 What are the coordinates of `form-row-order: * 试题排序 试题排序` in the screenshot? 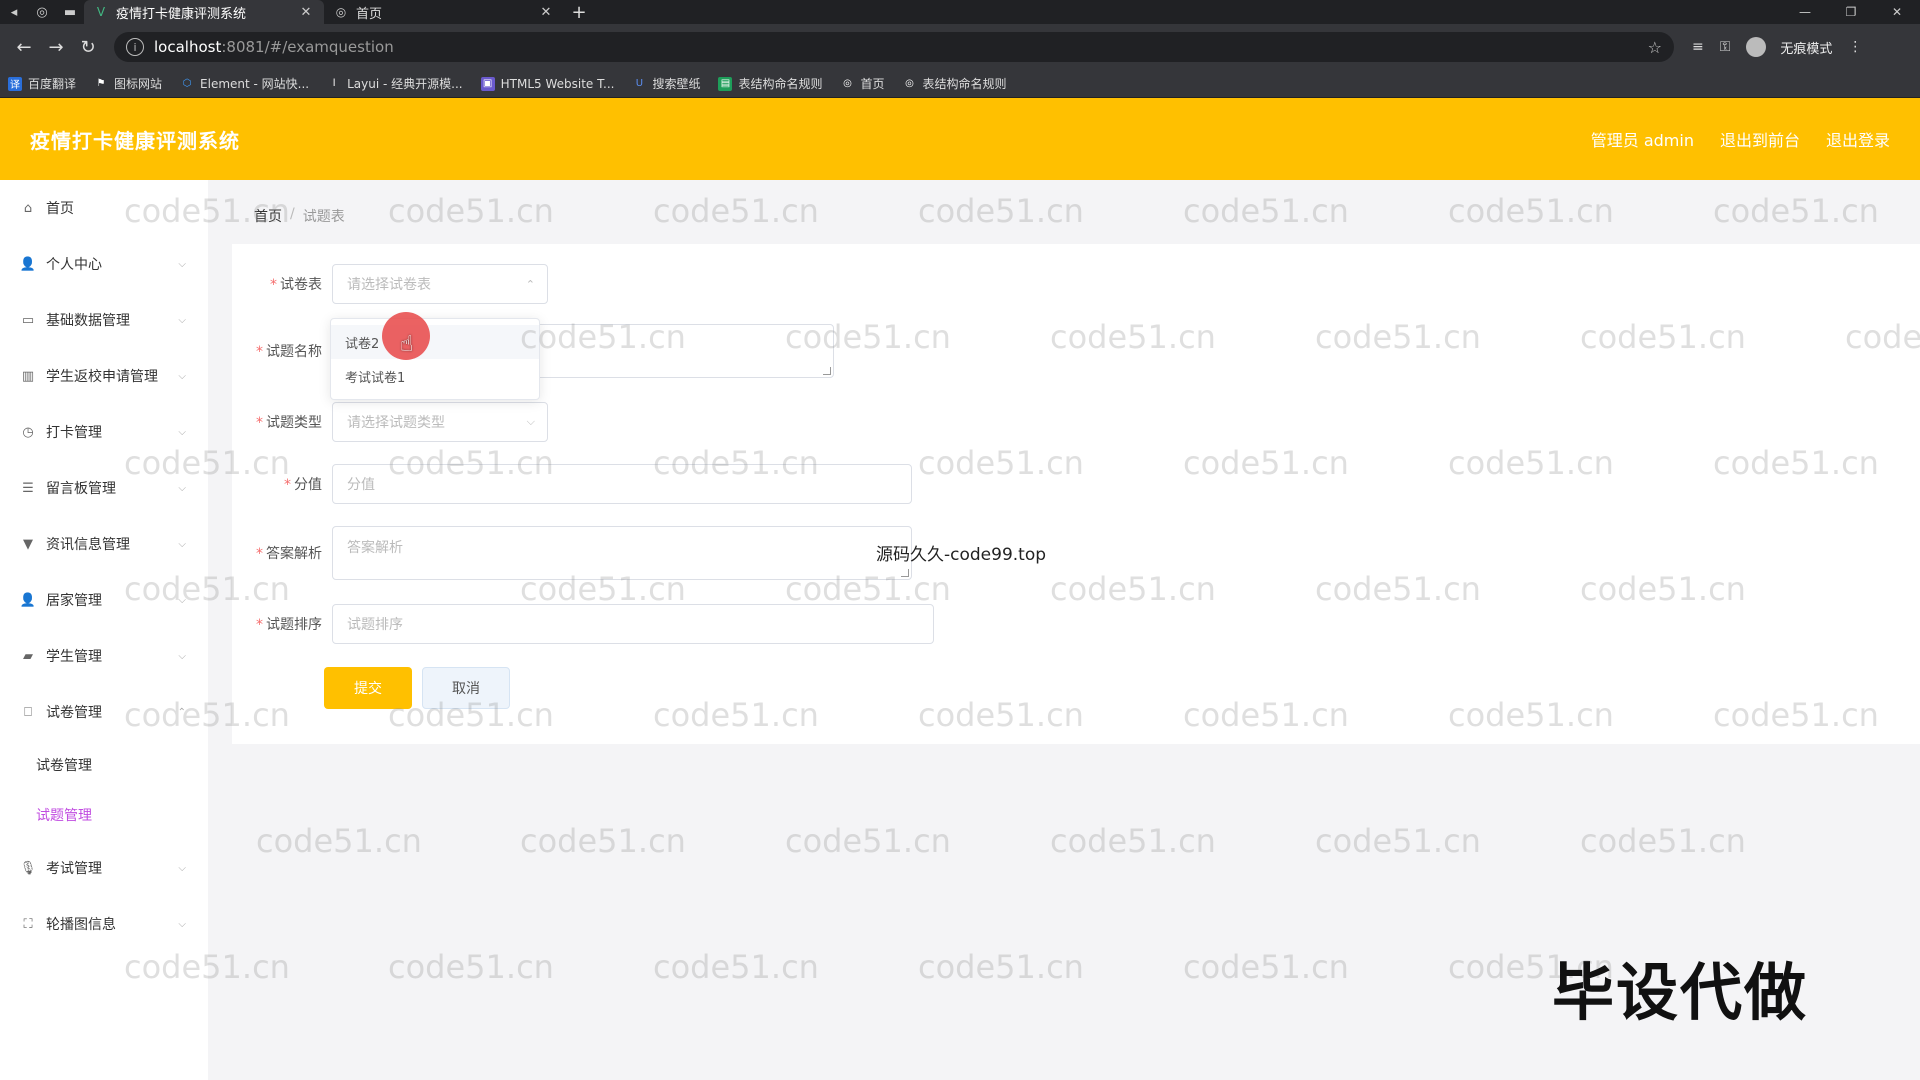 It's located at (585, 624).